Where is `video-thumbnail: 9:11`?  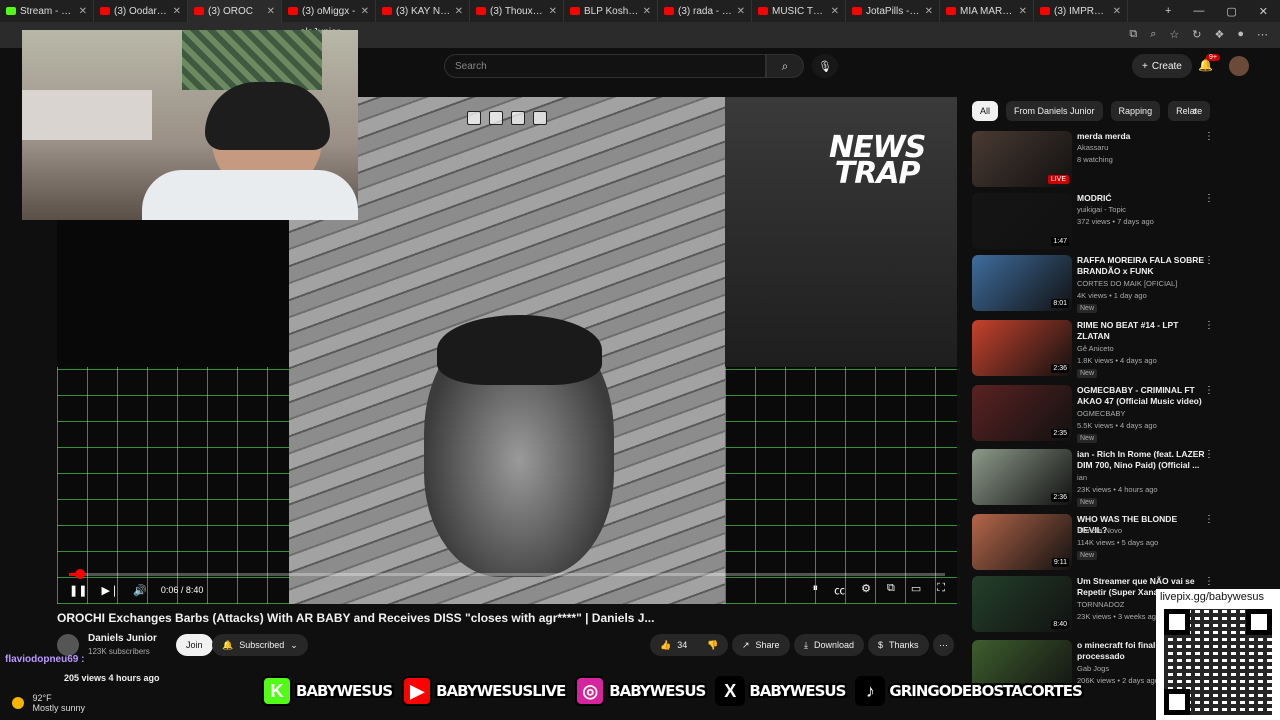 video-thumbnail: 9:11 is located at coordinates (1022, 542).